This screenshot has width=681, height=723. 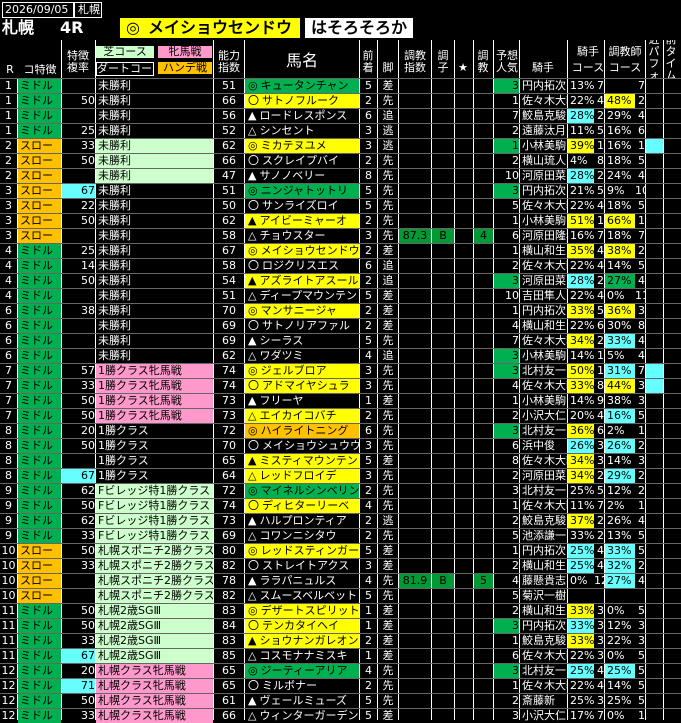 I want to click on table-row: 12ミドル71札幌クラス牝馬戦 65 〇ミルボナー 2先 1佐々木大輔22%414% 5, so click(x=340, y=685).